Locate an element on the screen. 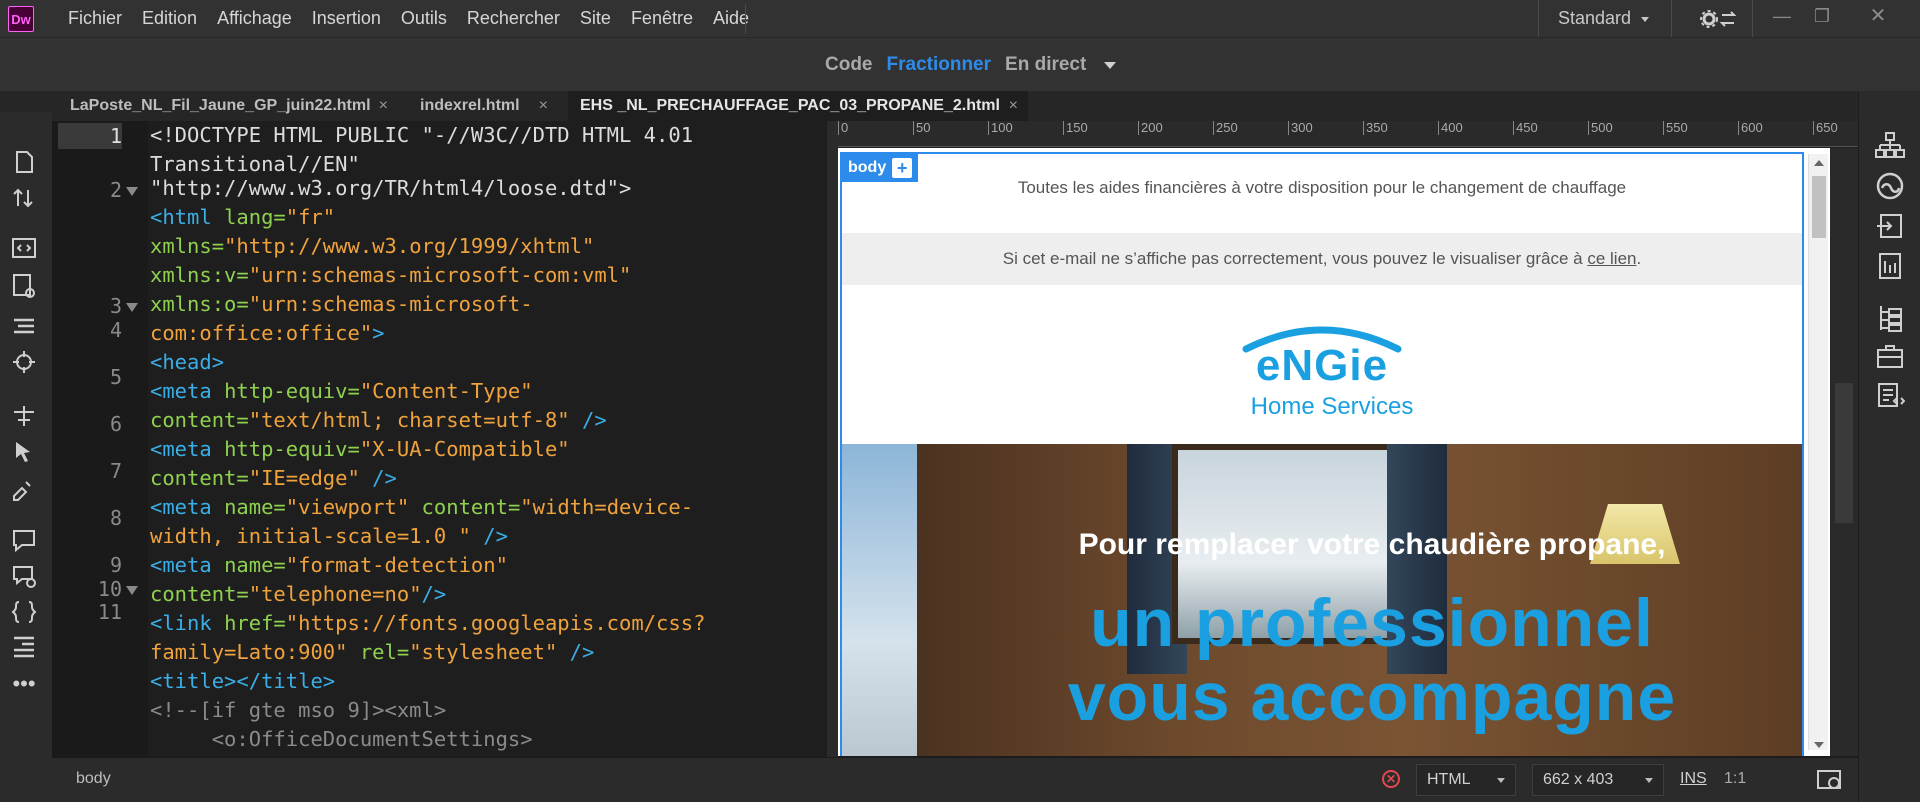 The width and height of the screenshot is (1920, 802). code-attr: name= is located at coordinates (255, 507).